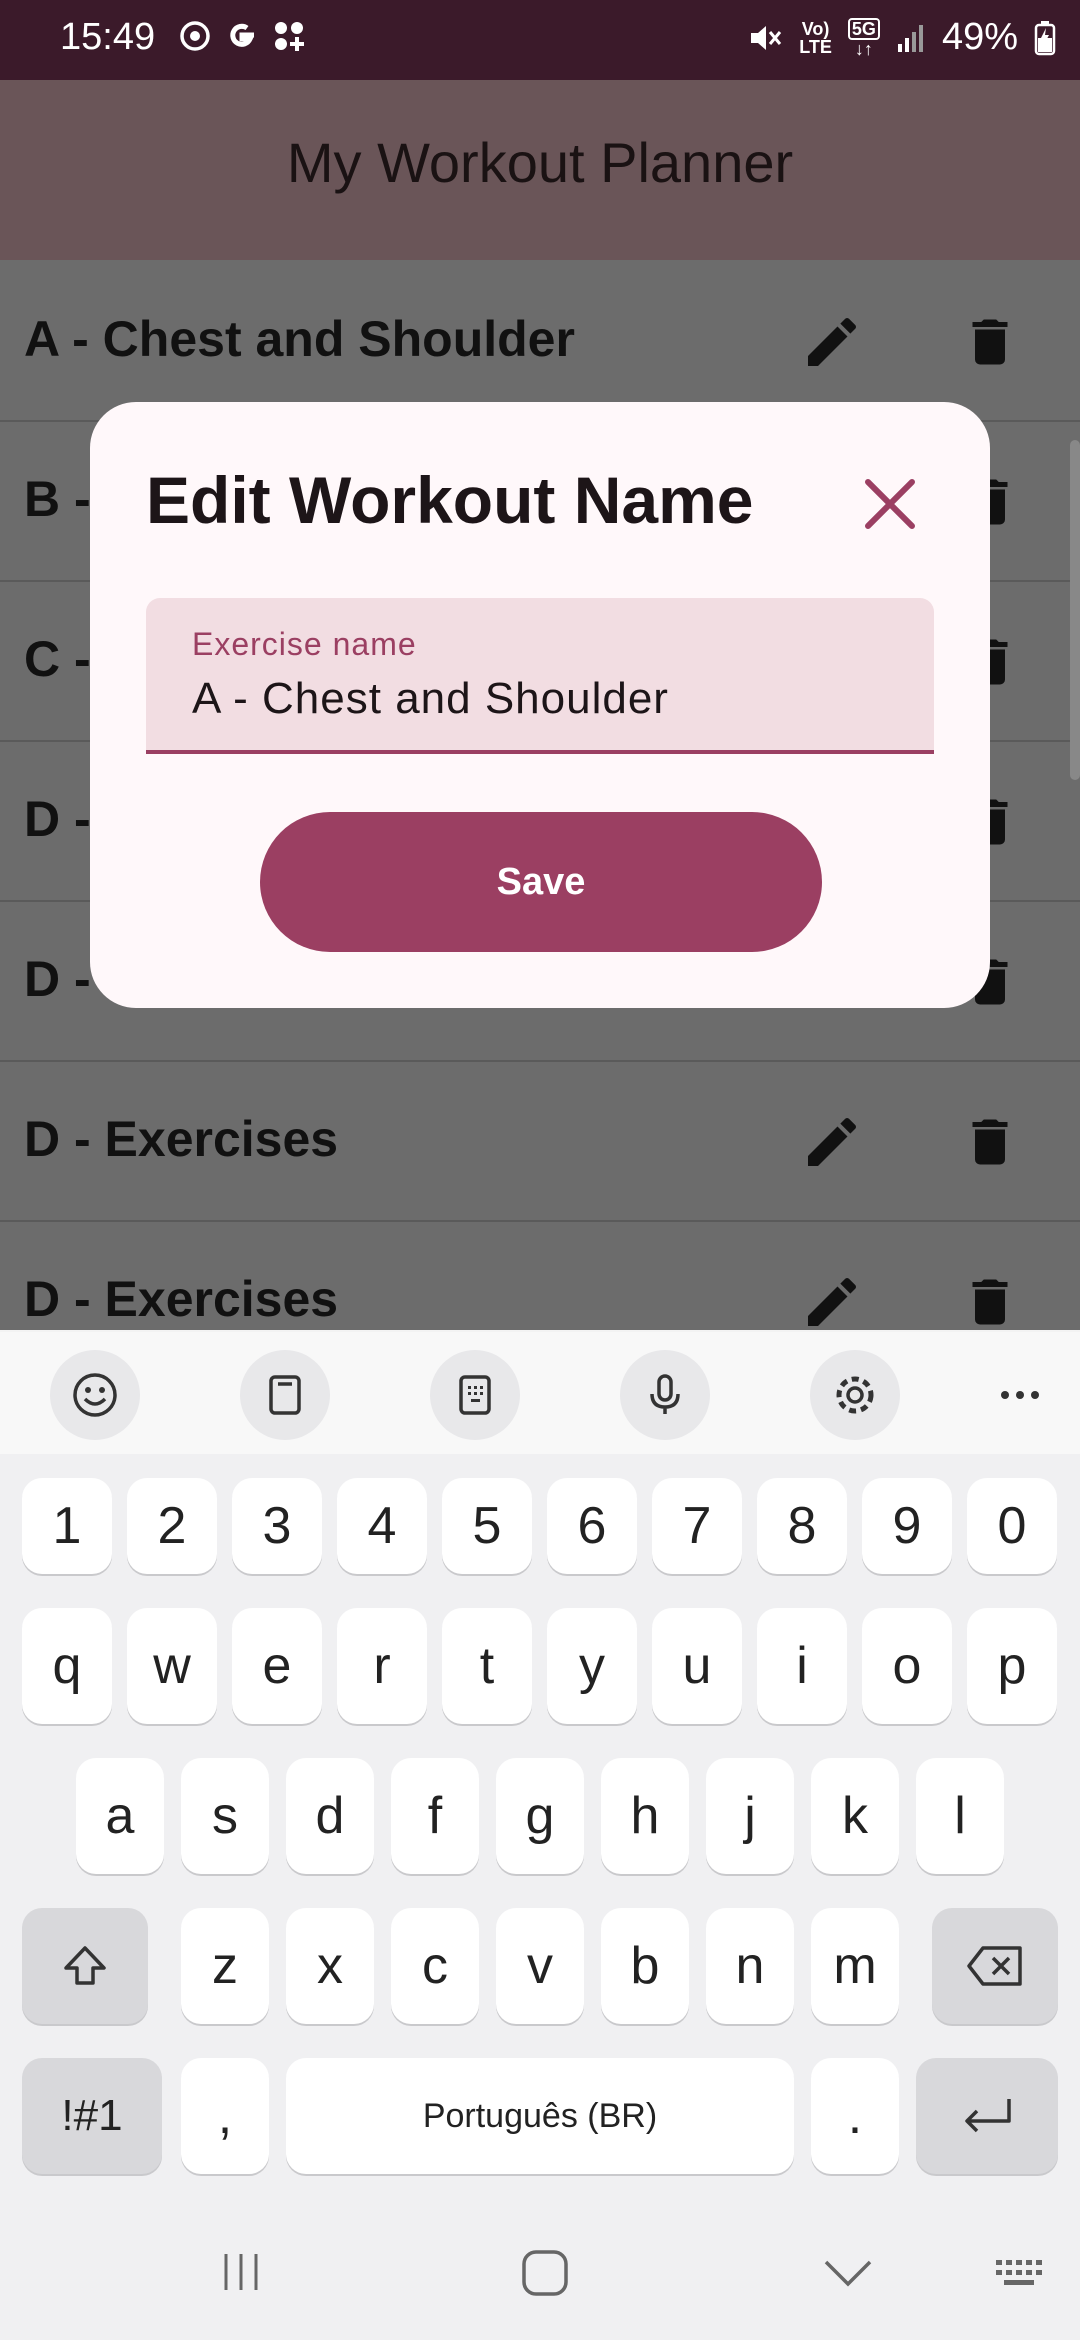  I want to click on space-key: Português (BR), so click(540, 2116).